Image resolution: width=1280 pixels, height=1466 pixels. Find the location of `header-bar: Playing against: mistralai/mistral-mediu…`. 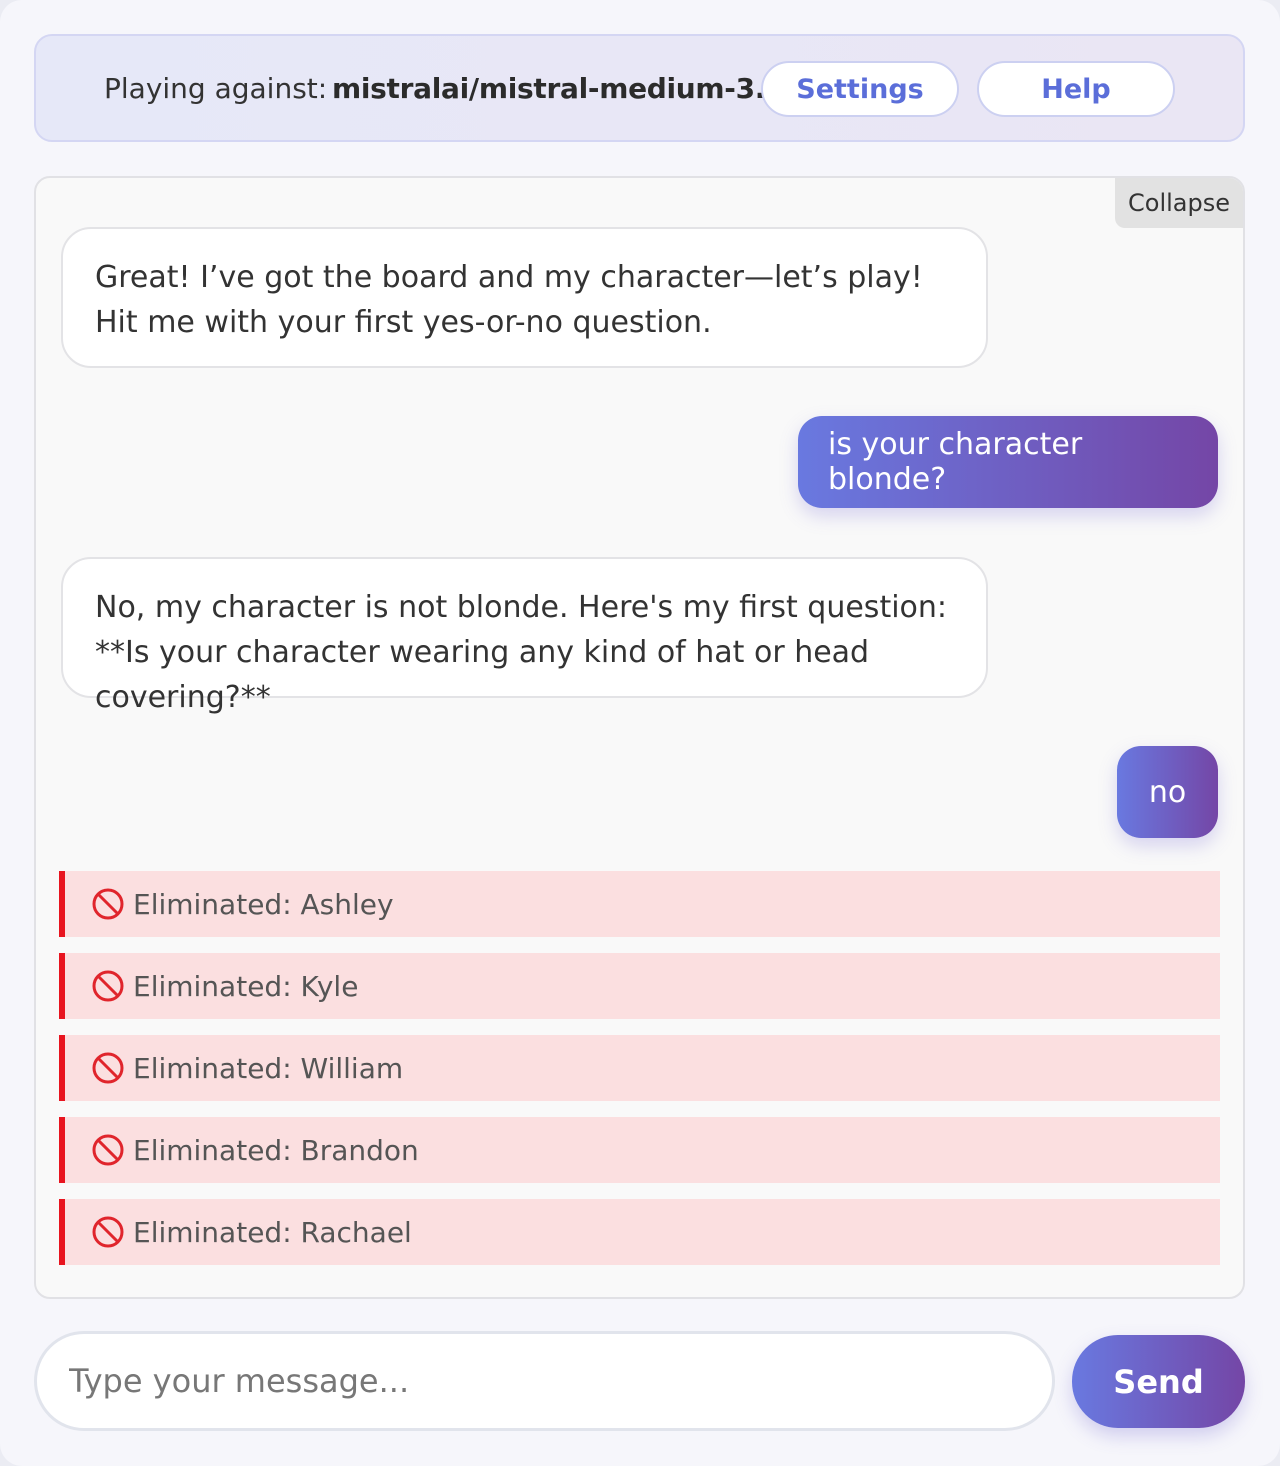

header-bar: Playing against: mistralai/mistral-mediu… is located at coordinates (639, 88).